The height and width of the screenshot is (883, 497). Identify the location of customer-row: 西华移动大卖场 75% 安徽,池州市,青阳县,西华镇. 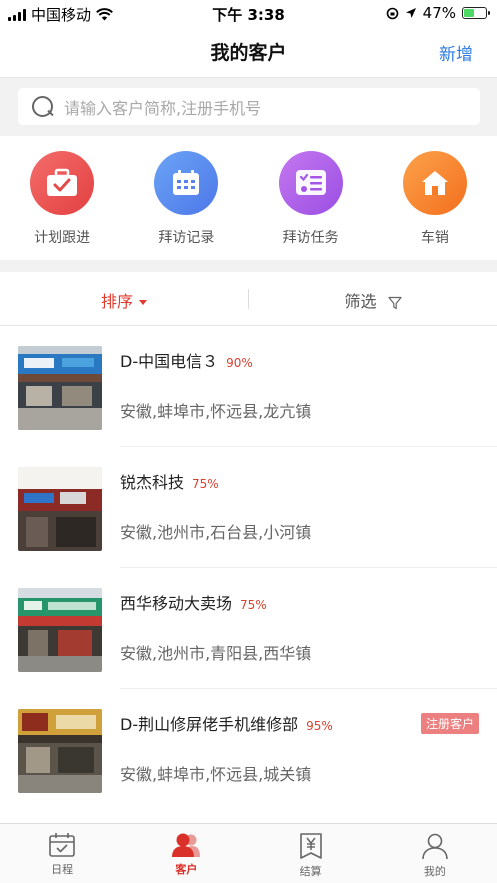
(248, 628).